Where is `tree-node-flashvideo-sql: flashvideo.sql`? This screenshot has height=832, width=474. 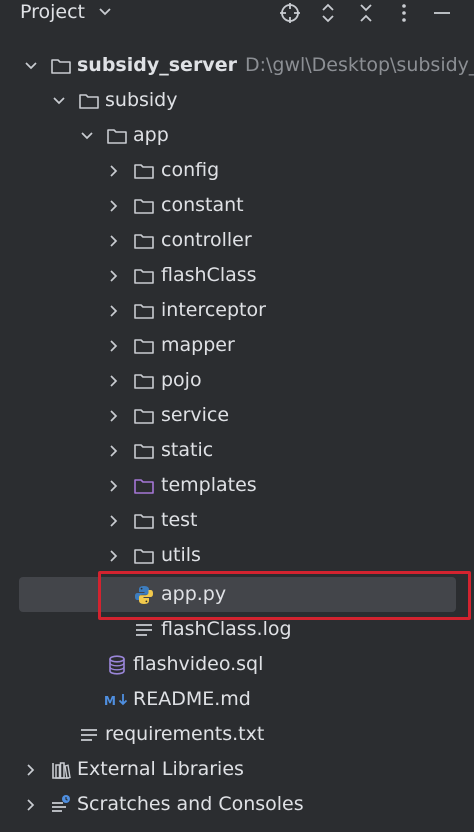
tree-node-flashvideo-sql: flashvideo.sql is located at coordinates (237, 664).